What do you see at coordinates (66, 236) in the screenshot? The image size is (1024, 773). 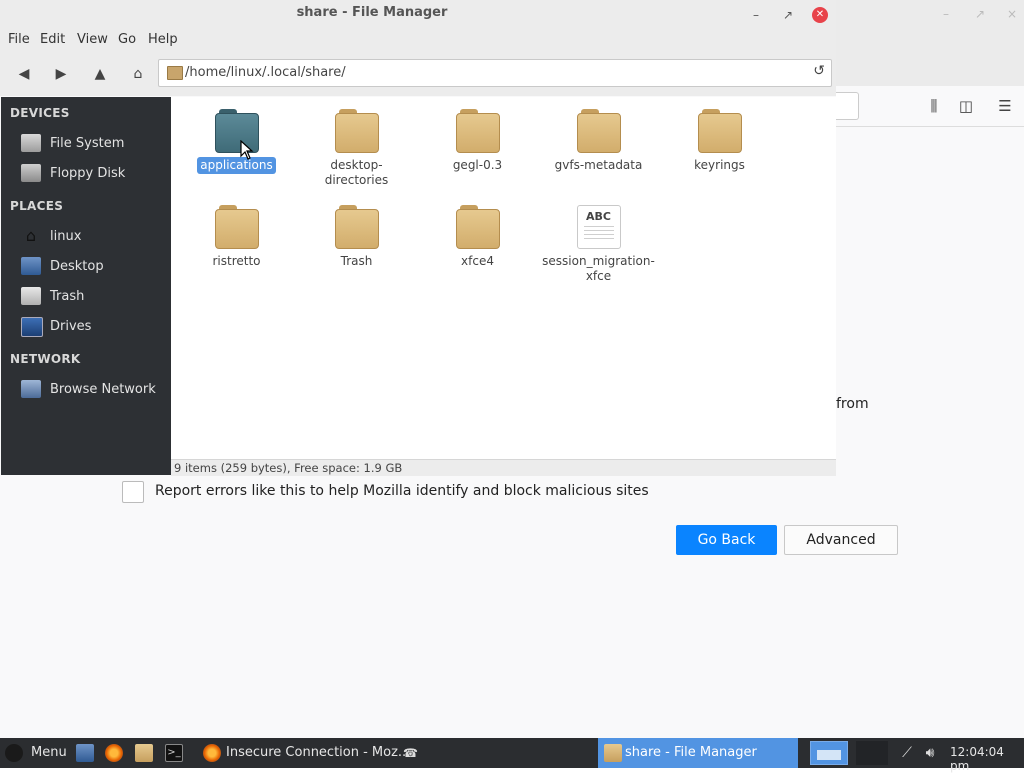 I see `sidebar-item-label: linux` at bounding box center [66, 236].